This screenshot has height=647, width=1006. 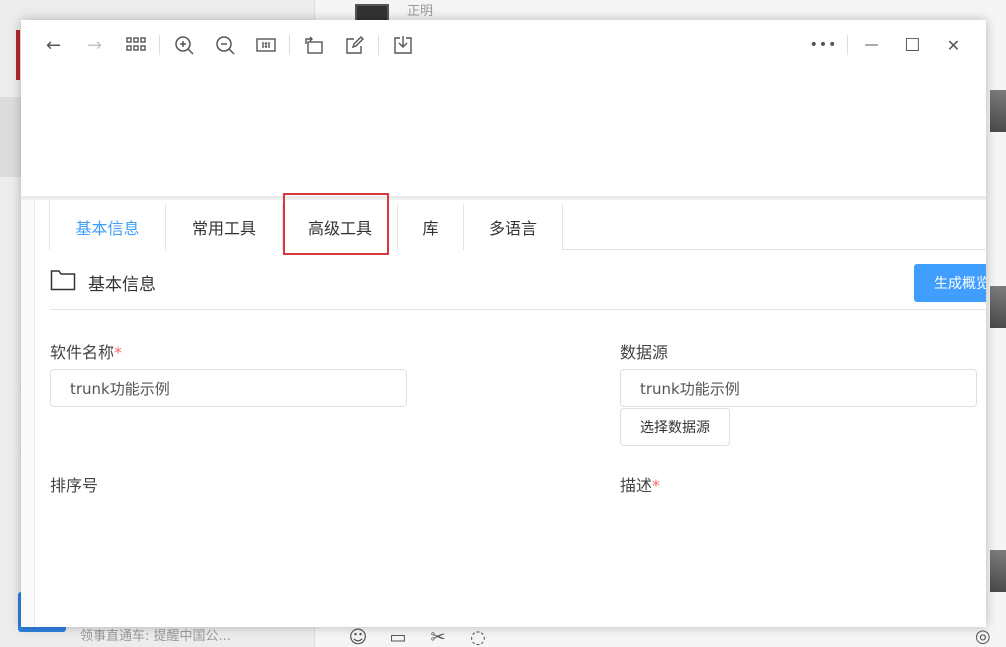 I want to click on datasource-label: 数据源, so click(x=644, y=352).